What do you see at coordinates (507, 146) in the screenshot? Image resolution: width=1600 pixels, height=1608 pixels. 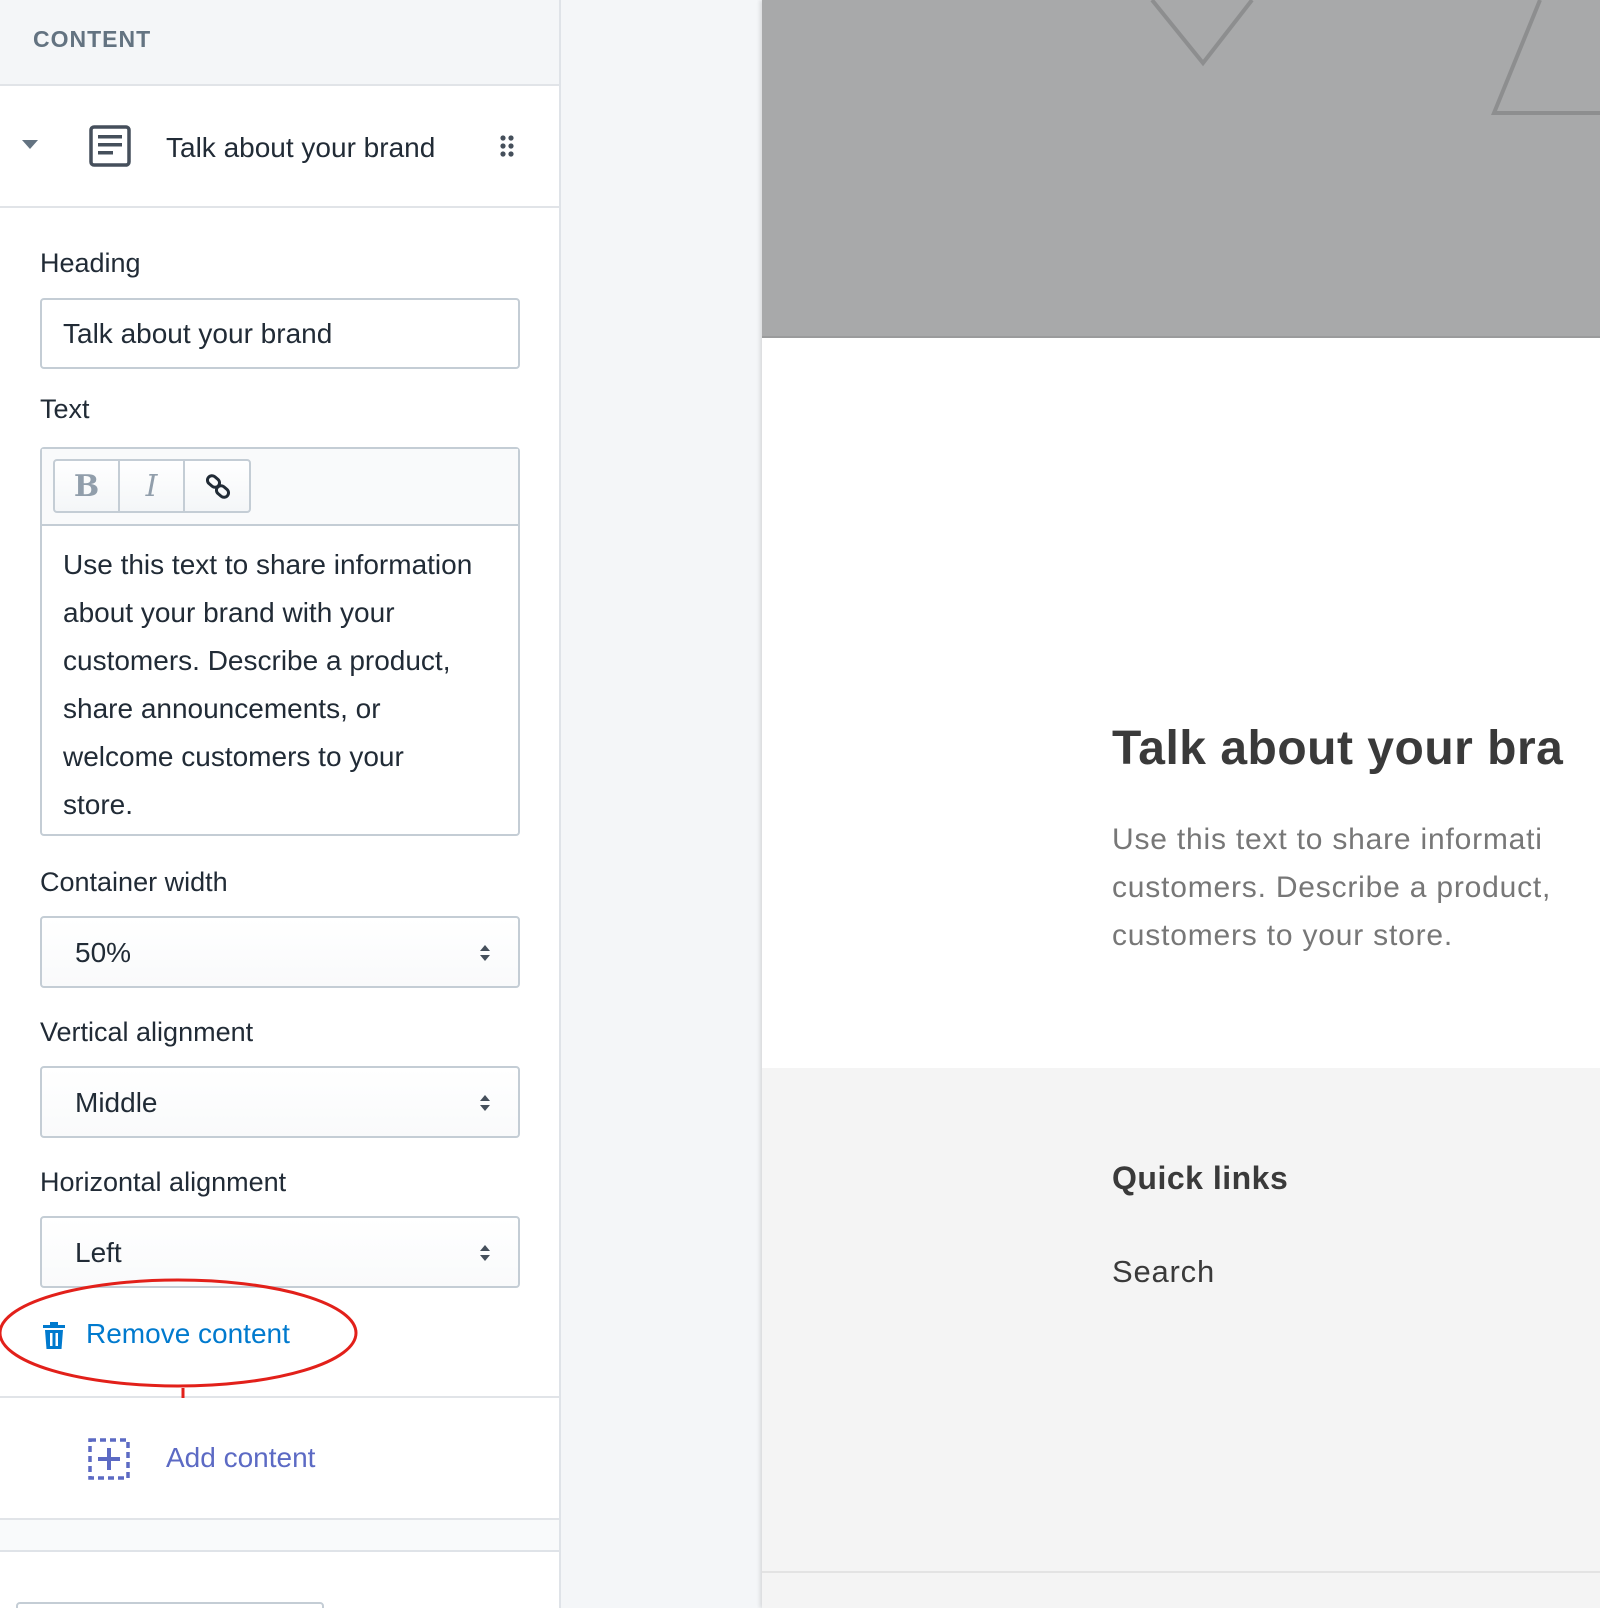 I see `drag-handle-icon` at bounding box center [507, 146].